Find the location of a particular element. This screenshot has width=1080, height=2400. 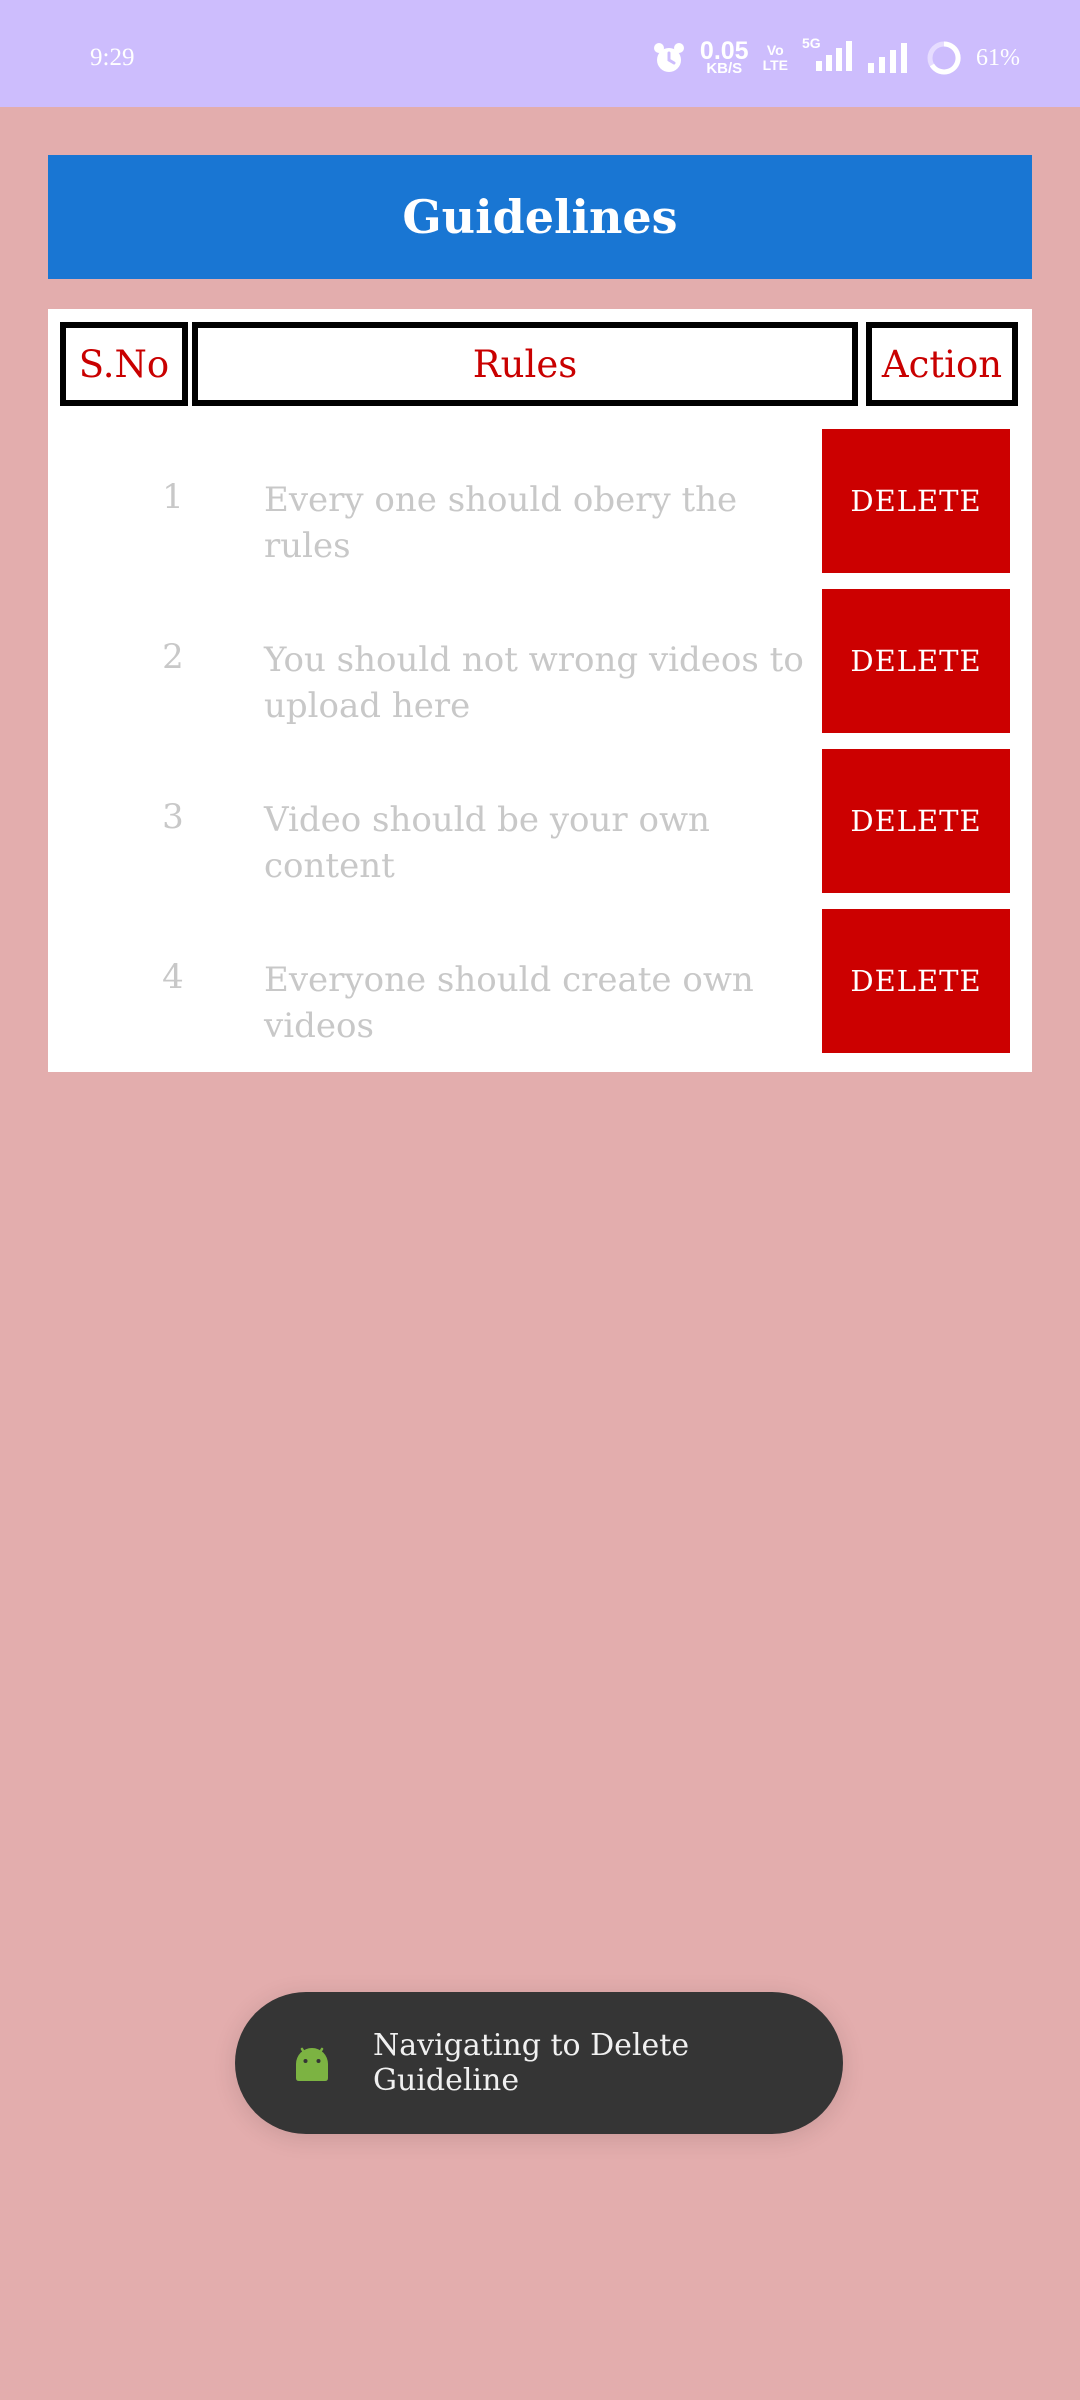

column-header-sno-label: S.No is located at coordinates (124, 364).